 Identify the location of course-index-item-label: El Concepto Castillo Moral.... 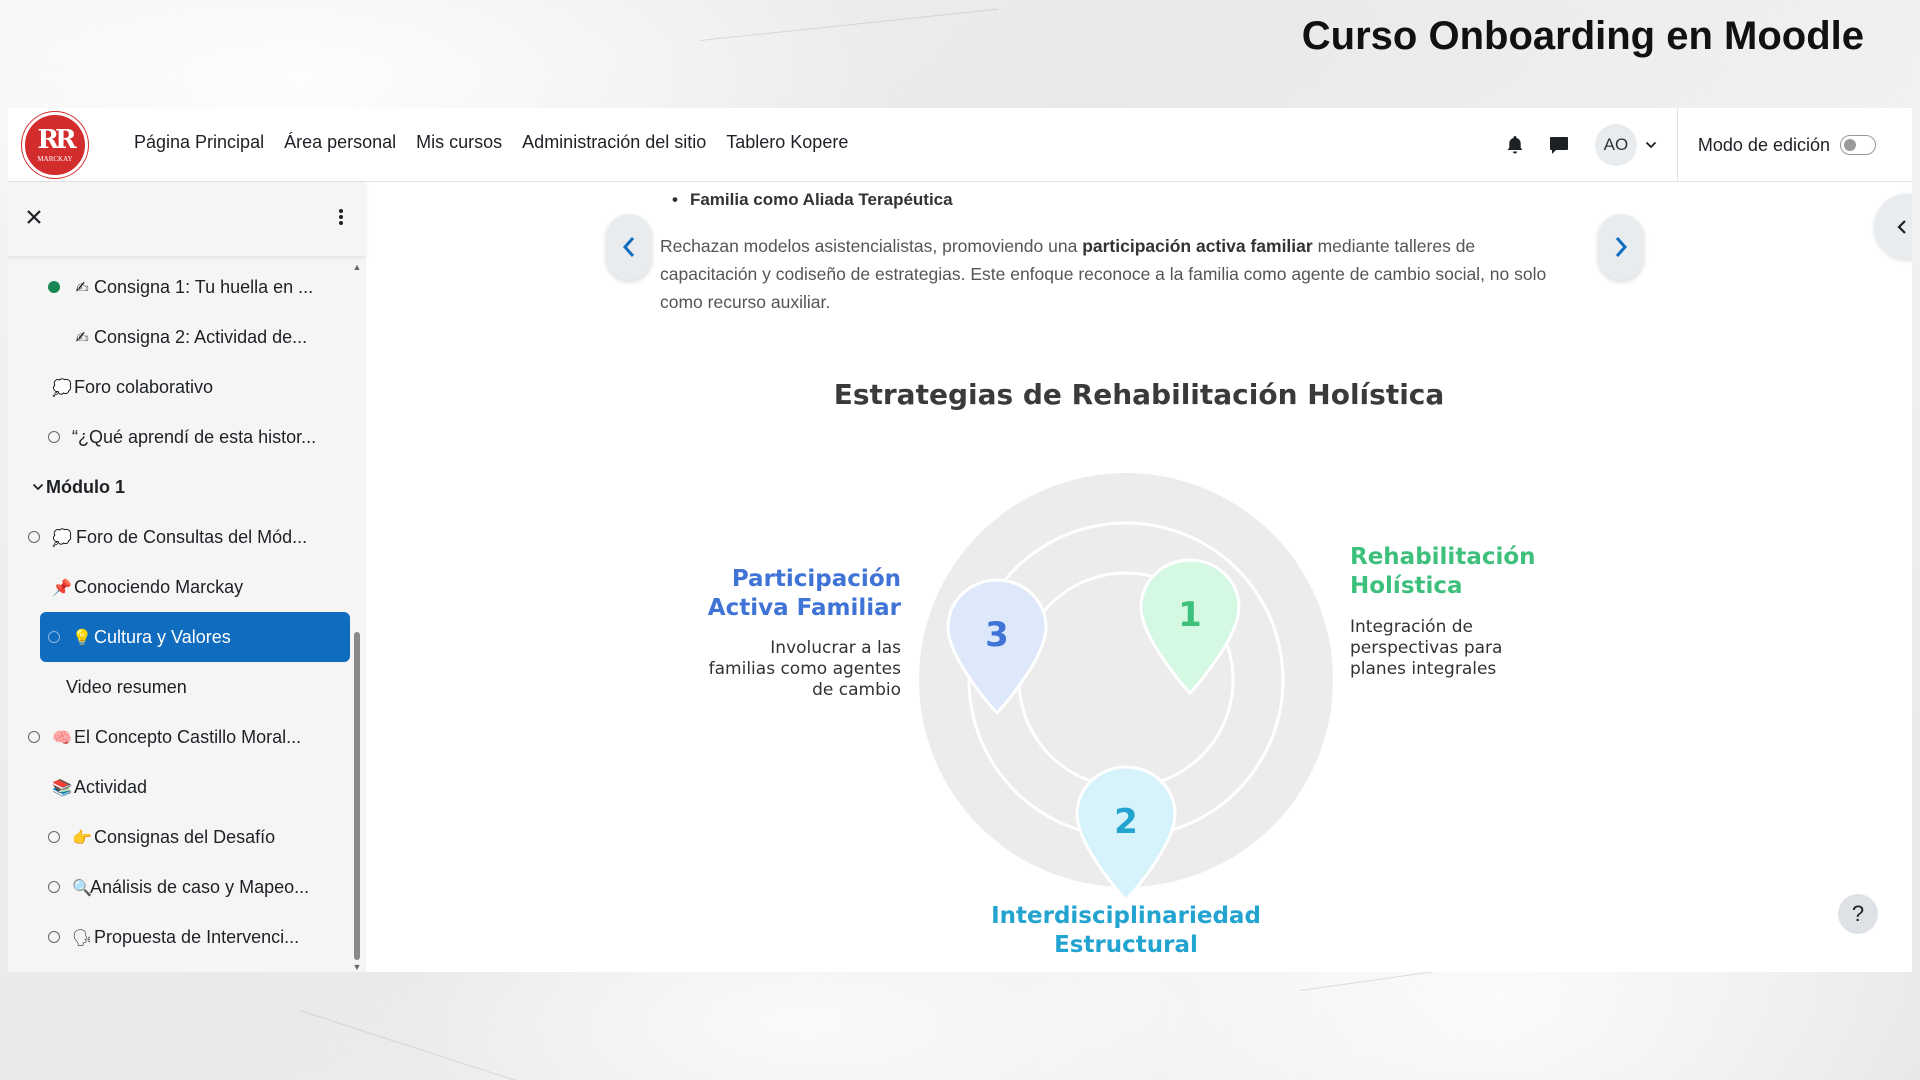
(188, 736).